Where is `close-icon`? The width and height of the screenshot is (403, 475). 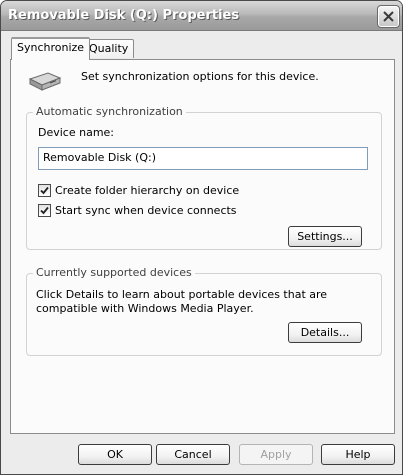
close-icon is located at coordinates (388, 16).